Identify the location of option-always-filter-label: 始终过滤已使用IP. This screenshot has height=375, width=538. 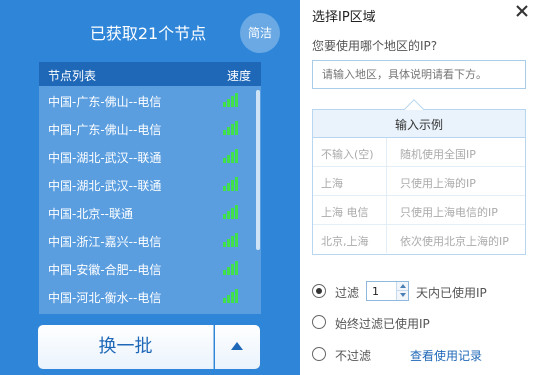
(382, 324).